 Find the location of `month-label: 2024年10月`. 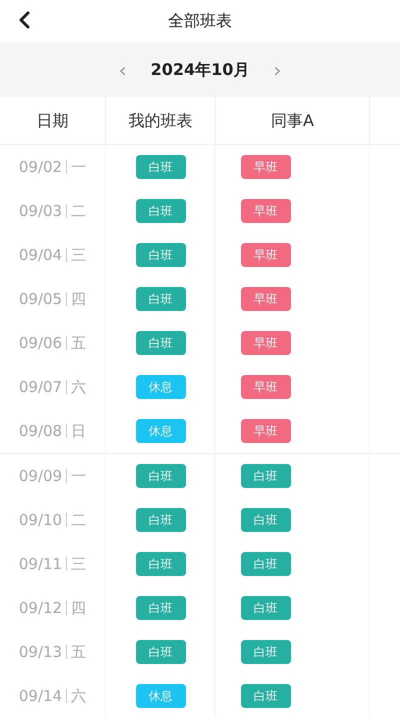

month-label: 2024年10月 is located at coordinates (200, 69).